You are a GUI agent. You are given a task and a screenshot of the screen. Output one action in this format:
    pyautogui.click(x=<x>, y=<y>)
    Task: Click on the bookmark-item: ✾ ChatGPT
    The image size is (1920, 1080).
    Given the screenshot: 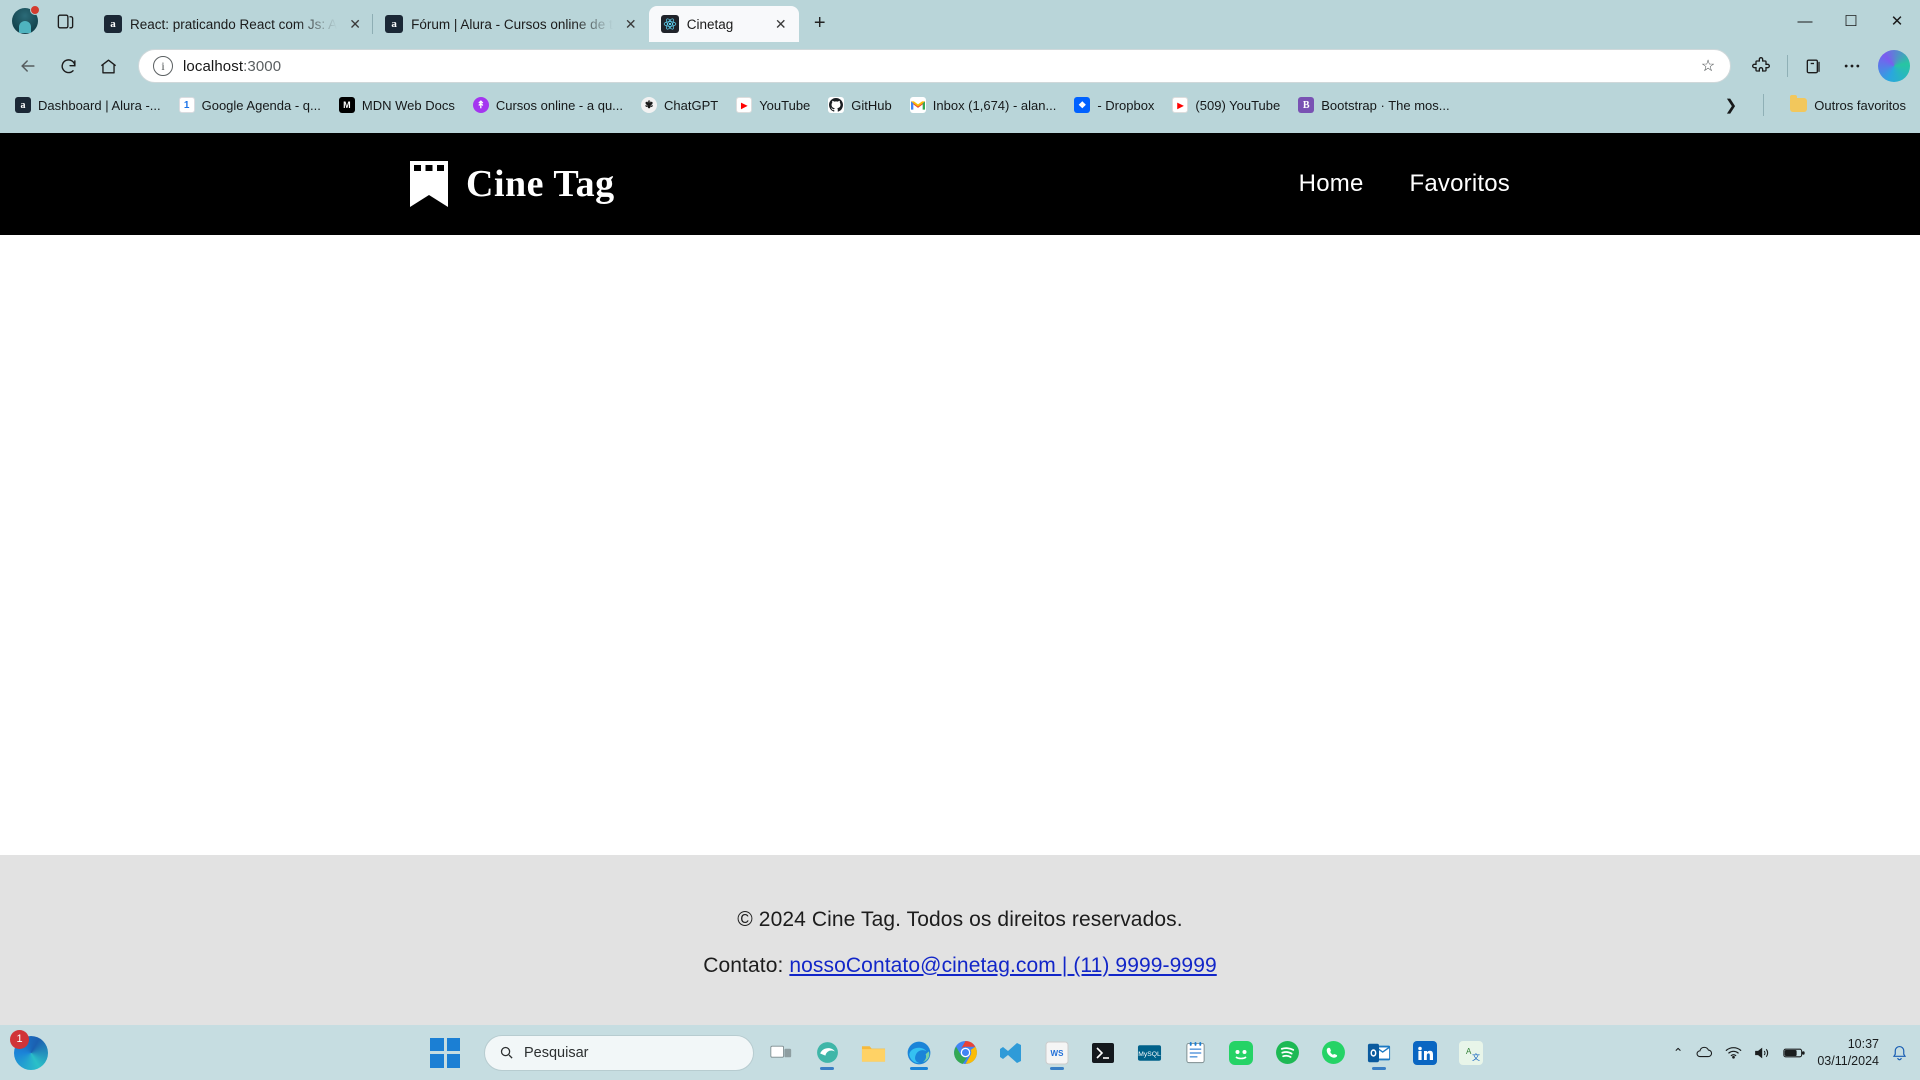 What is the action you would take?
    pyautogui.click(x=679, y=105)
    